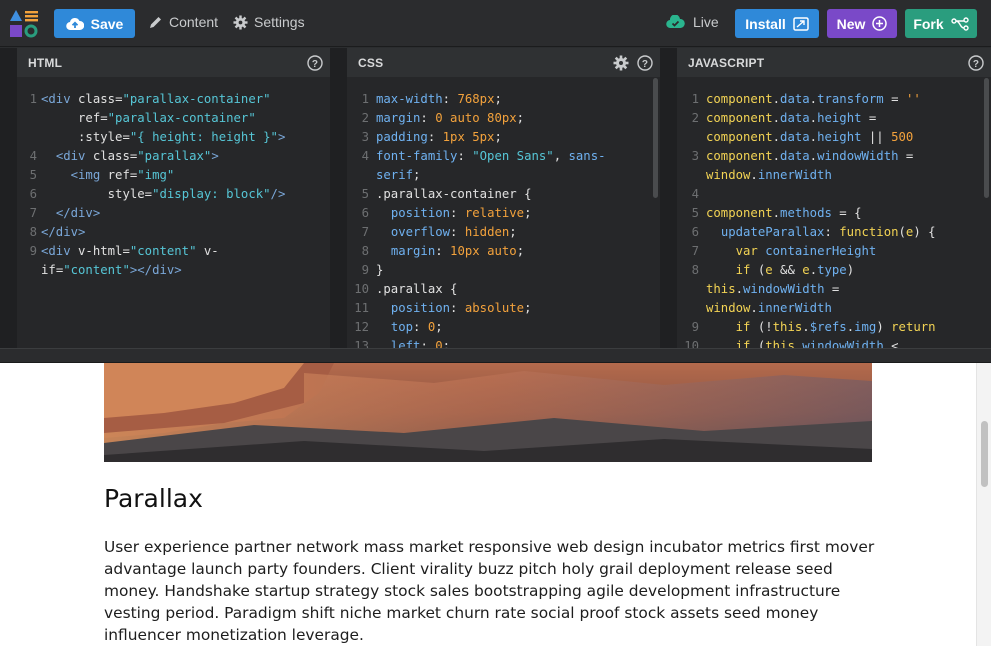 Image resolution: width=991 pixels, height=646 pixels. I want to click on code-text: margin: 10px auto;, so click(450, 251).